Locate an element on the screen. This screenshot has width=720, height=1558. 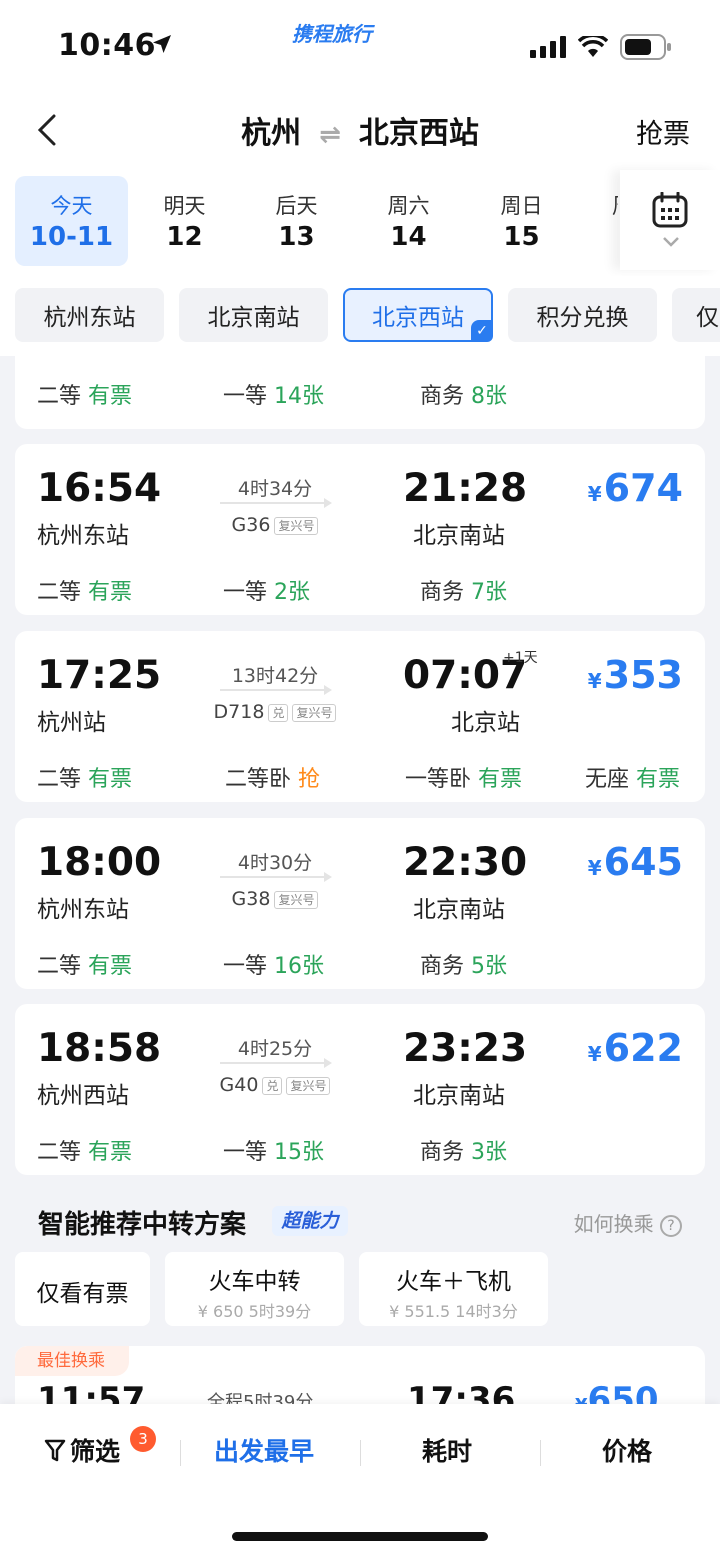
date-number: 10-11 is located at coordinates (71, 237).